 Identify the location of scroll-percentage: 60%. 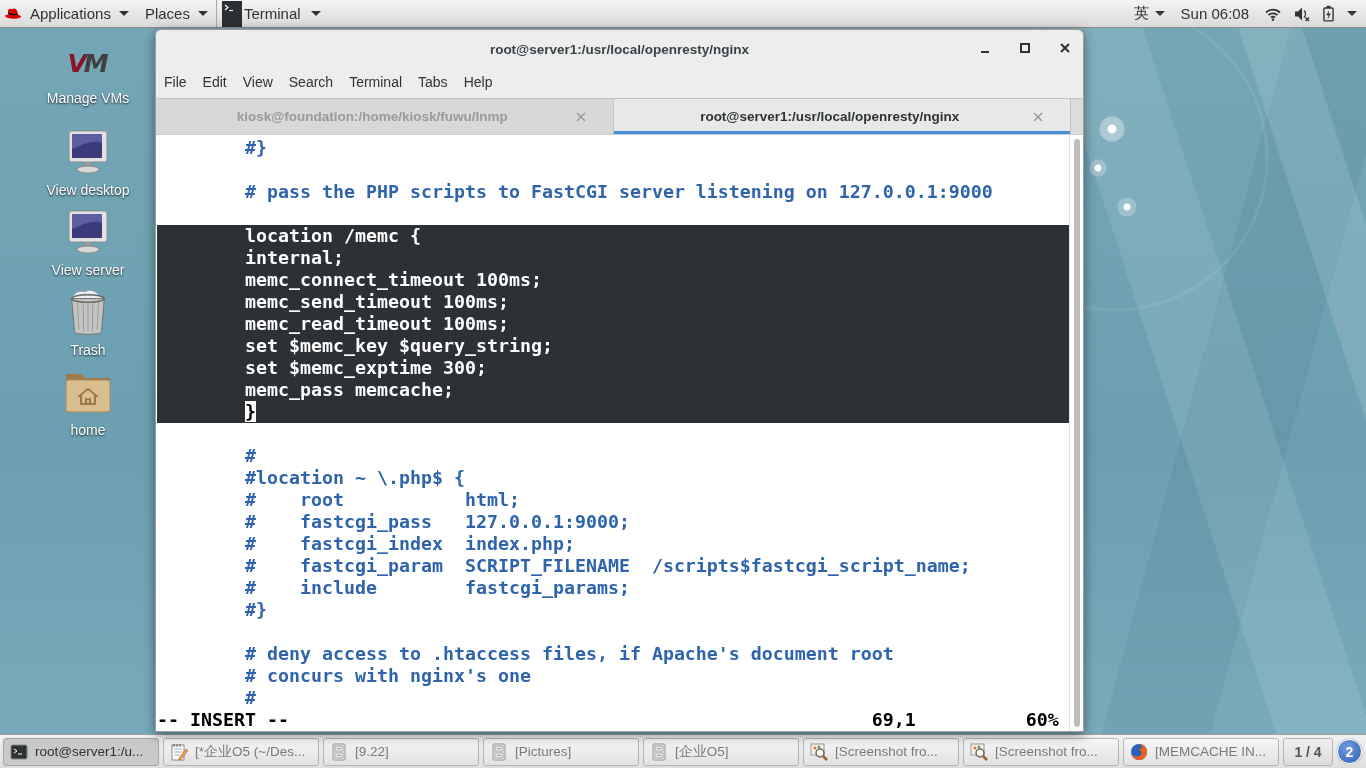
(1042, 720).